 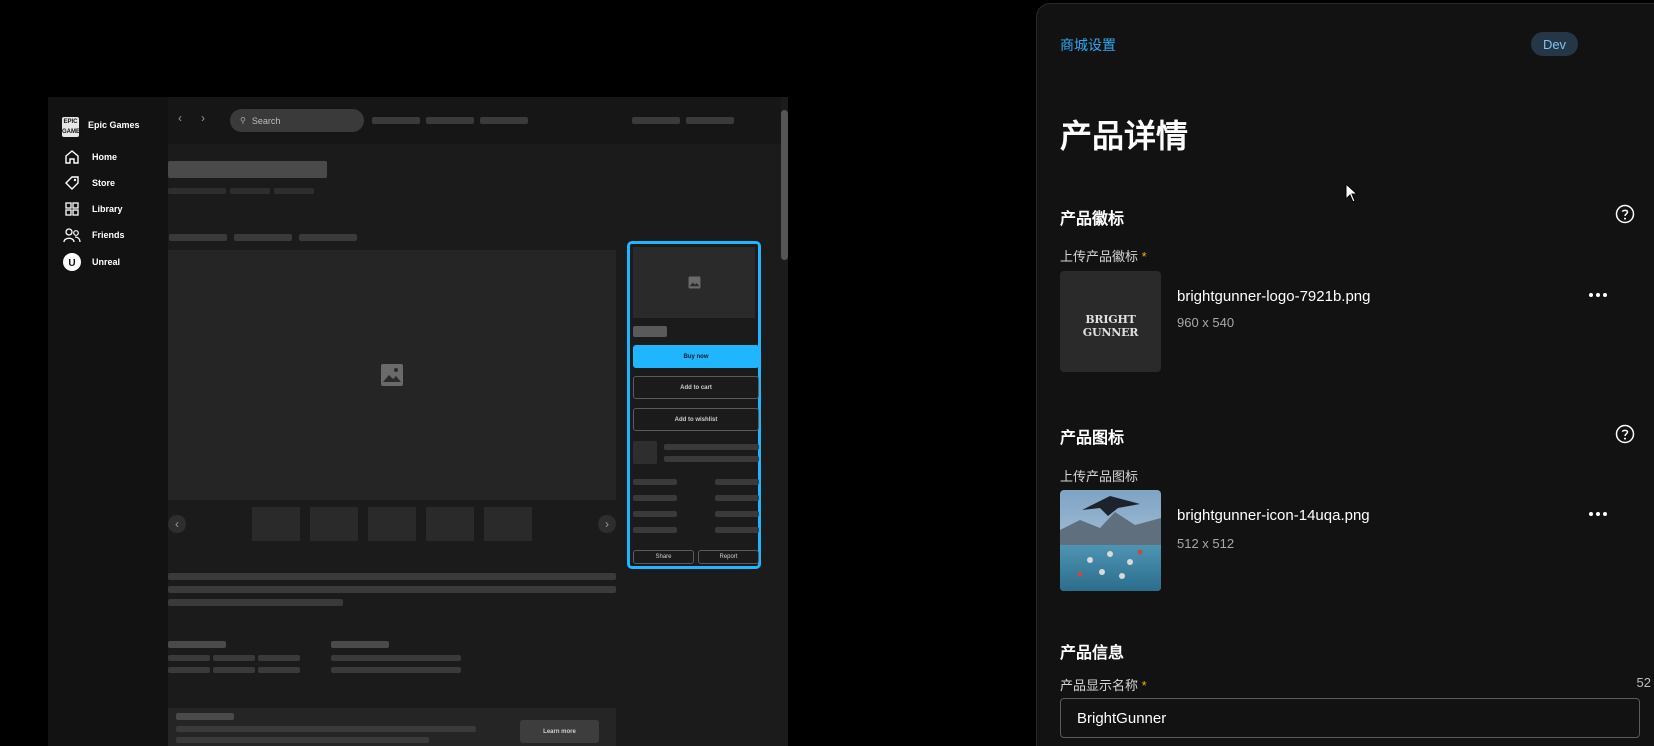 I want to click on nav-item-unreal: U Unreal, so click(x=112, y=262).